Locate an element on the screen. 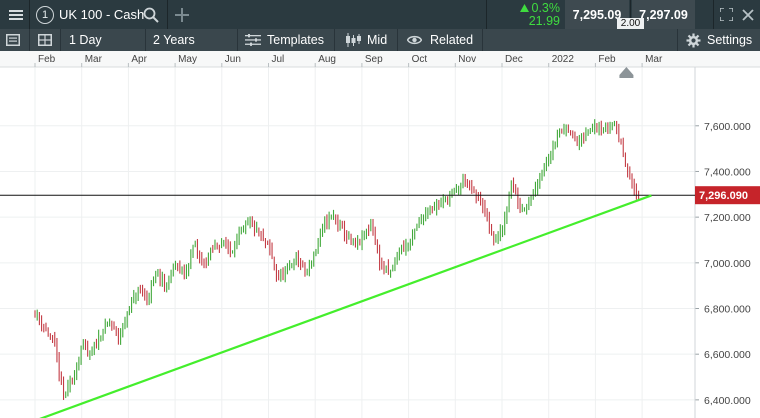 The width and height of the screenshot is (760, 418). chart-list-icon is located at coordinates (13, 40).